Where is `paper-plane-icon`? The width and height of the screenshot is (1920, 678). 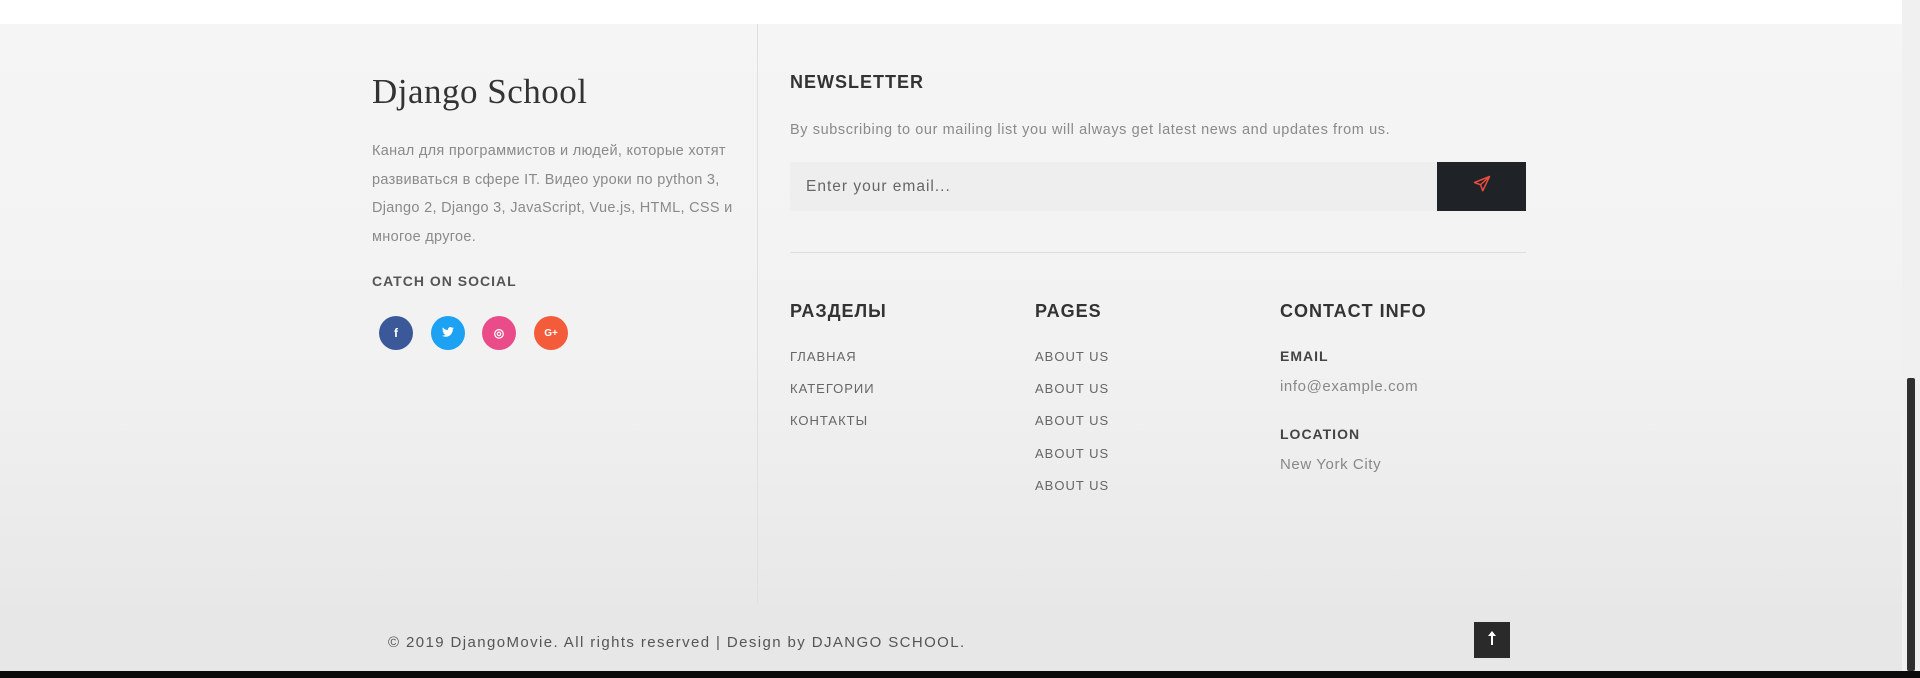 paper-plane-icon is located at coordinates (1482, 186).